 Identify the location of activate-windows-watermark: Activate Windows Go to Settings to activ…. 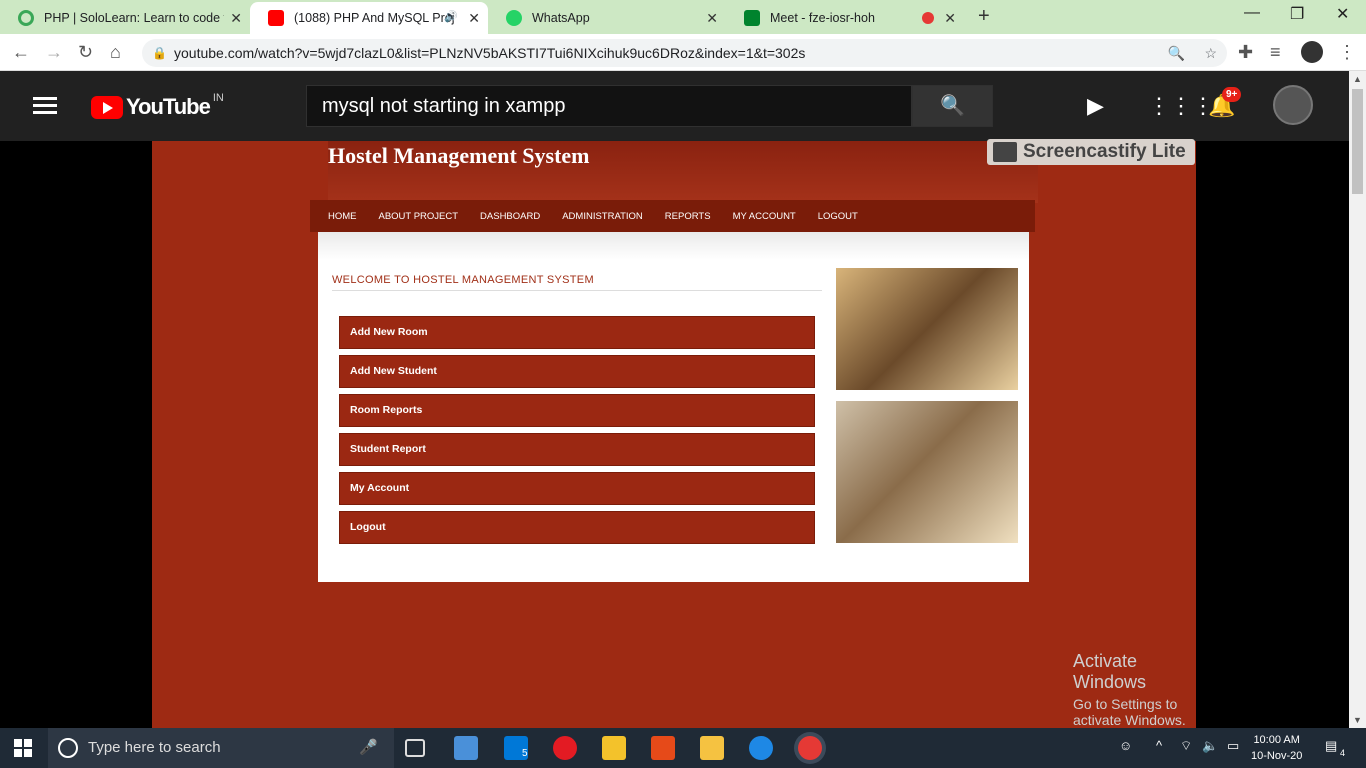
(1129, 689).